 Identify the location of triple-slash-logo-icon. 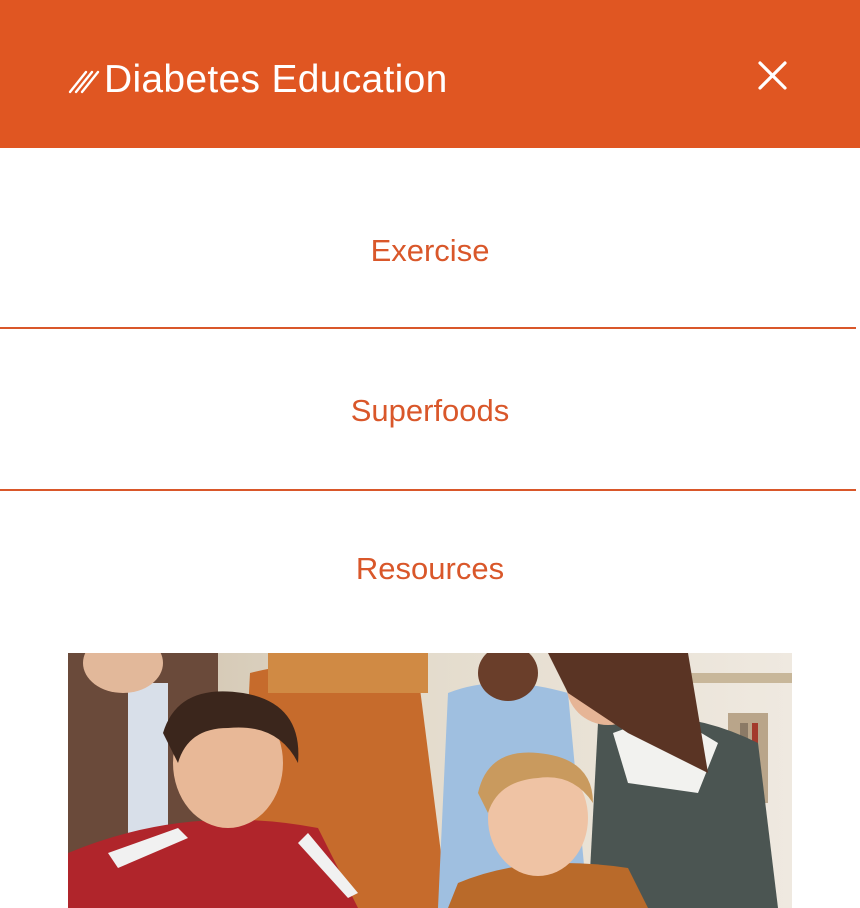
(84, 82).